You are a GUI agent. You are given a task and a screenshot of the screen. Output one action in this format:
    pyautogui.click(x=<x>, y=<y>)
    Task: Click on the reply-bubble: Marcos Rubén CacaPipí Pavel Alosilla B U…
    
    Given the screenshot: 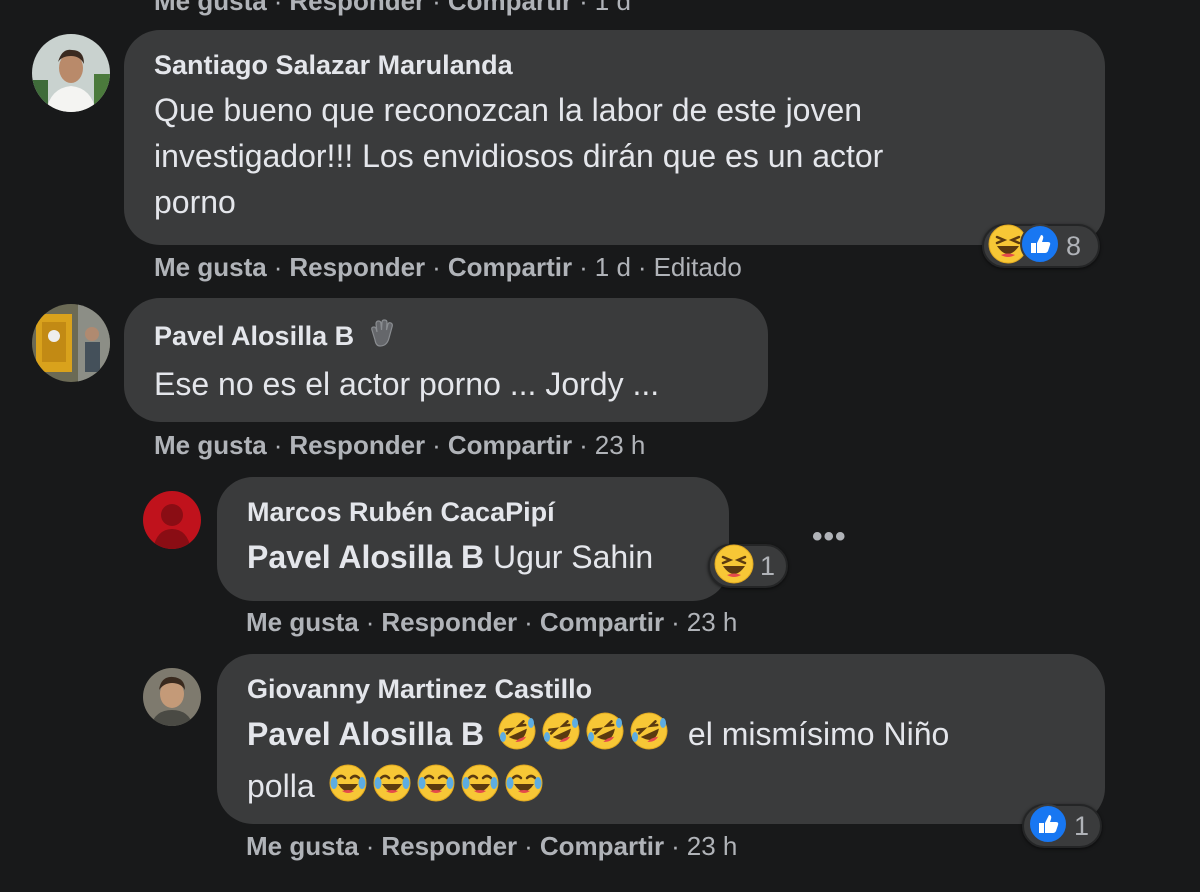 What is the action you would take?
    pyautogui.click(x=473, y=539)
    